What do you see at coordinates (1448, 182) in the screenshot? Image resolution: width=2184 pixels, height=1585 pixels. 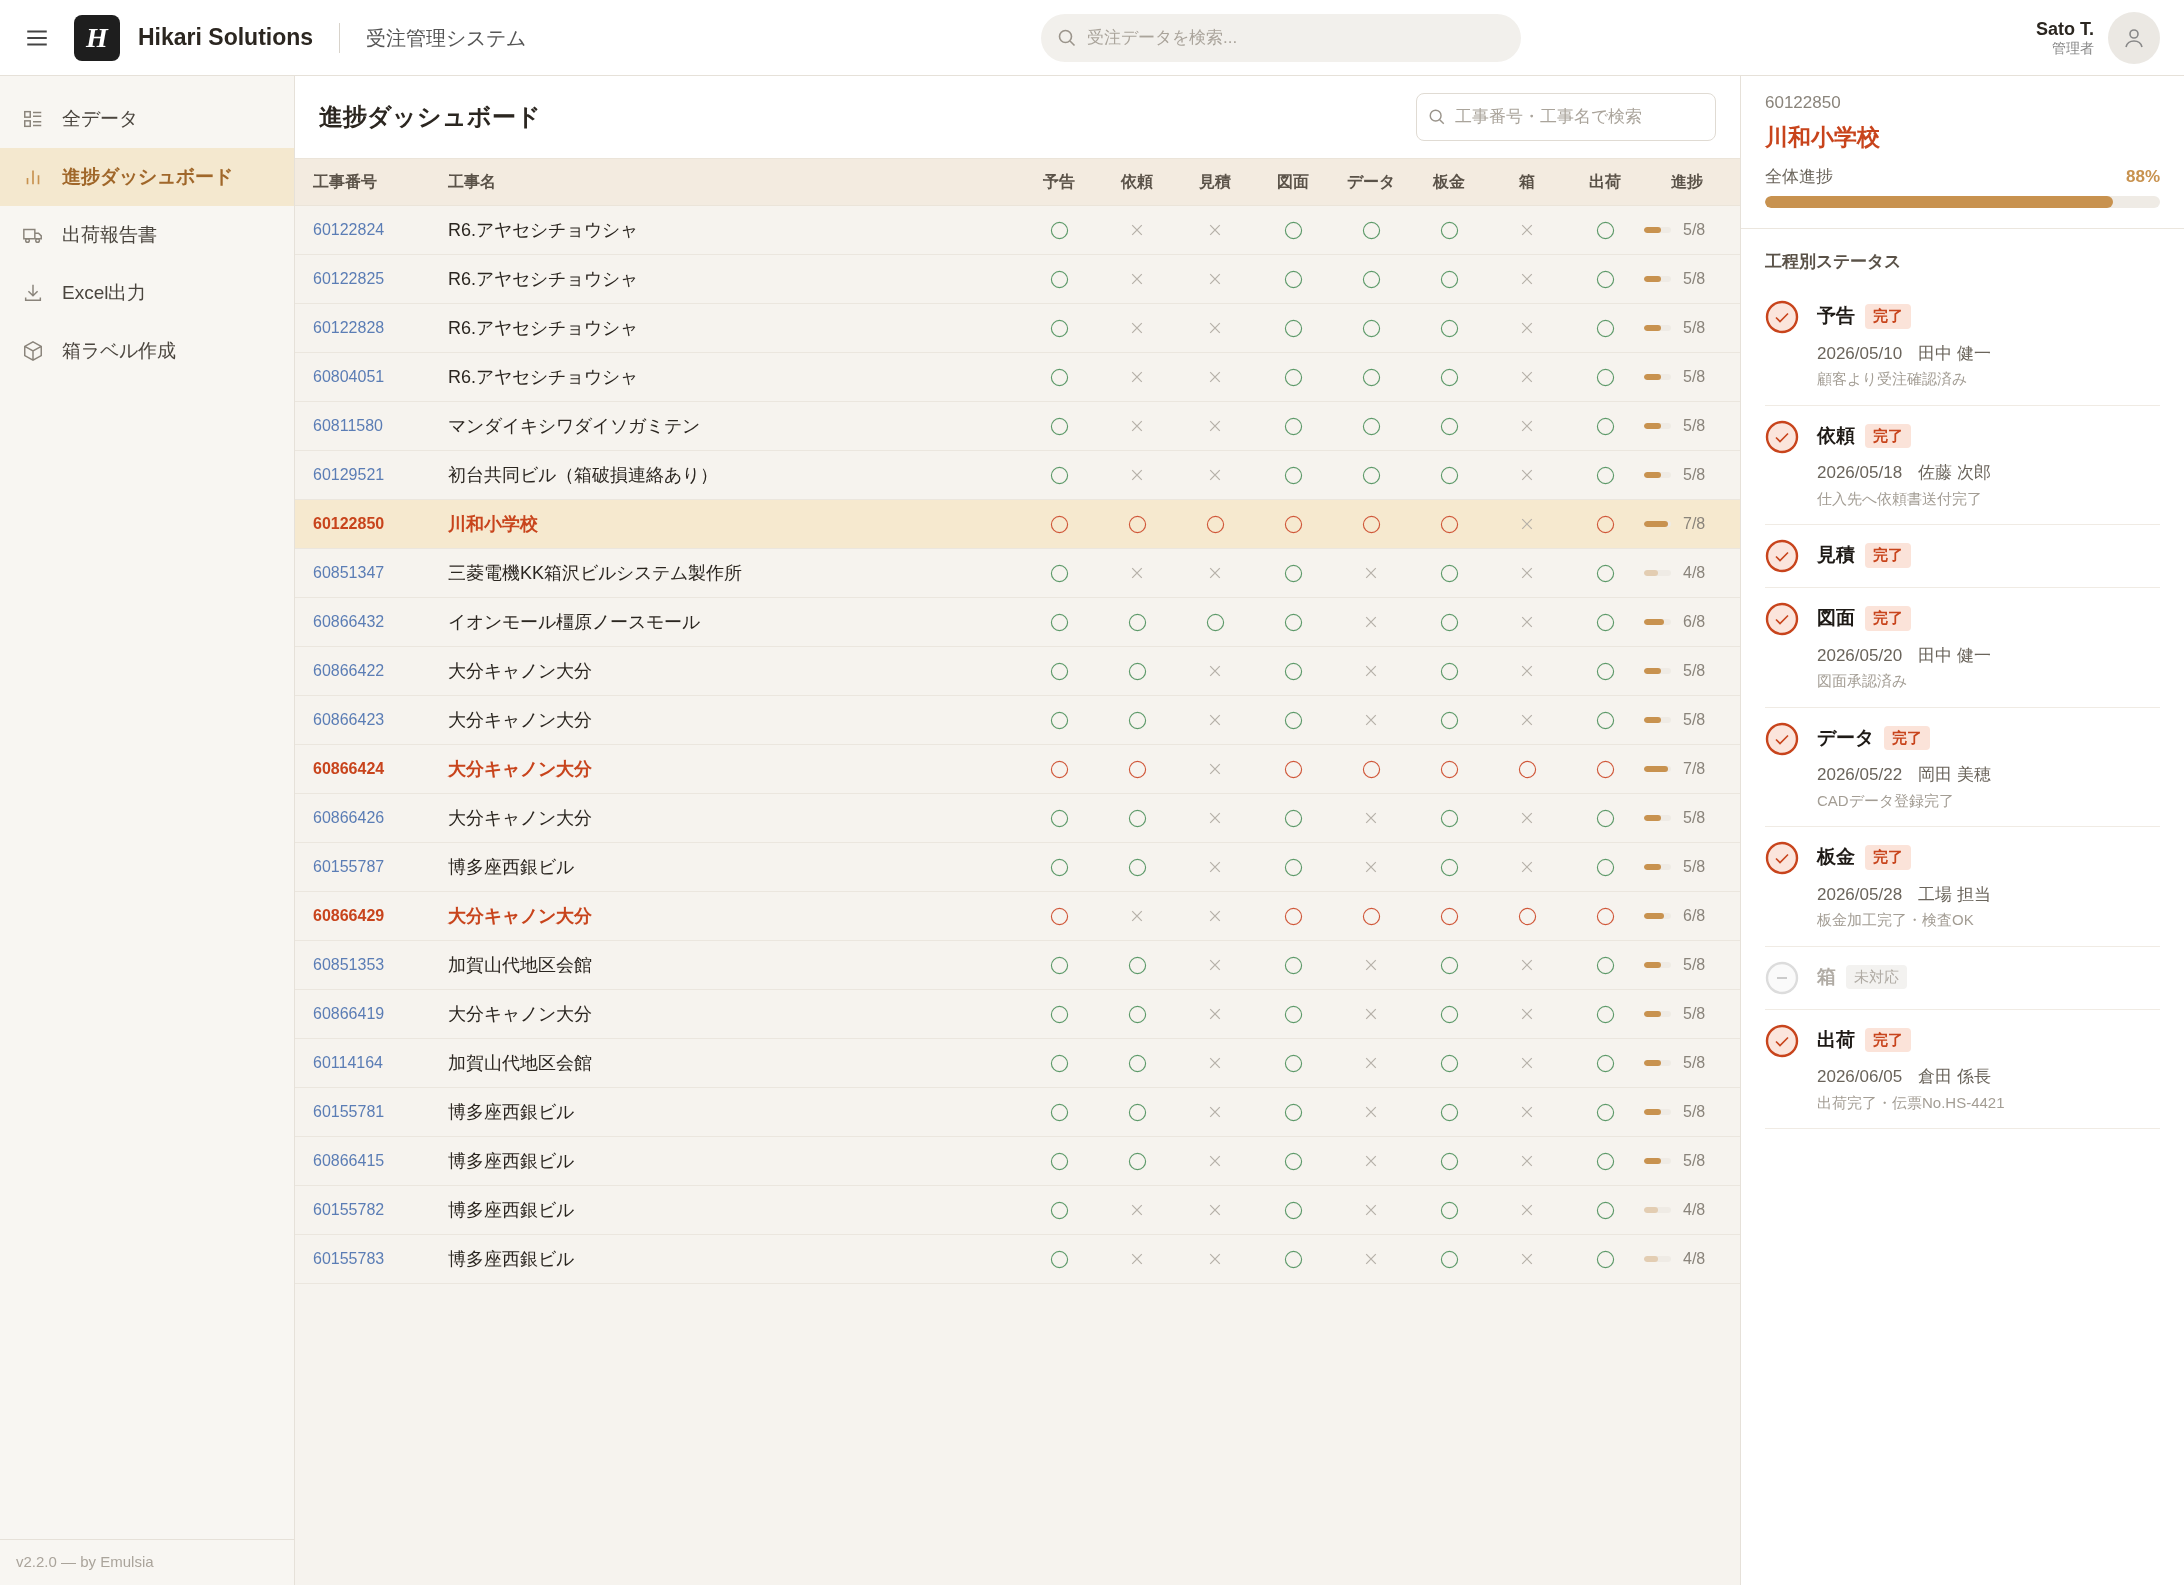 I see `column-header: 板金` at bounding box center [1448, 182].